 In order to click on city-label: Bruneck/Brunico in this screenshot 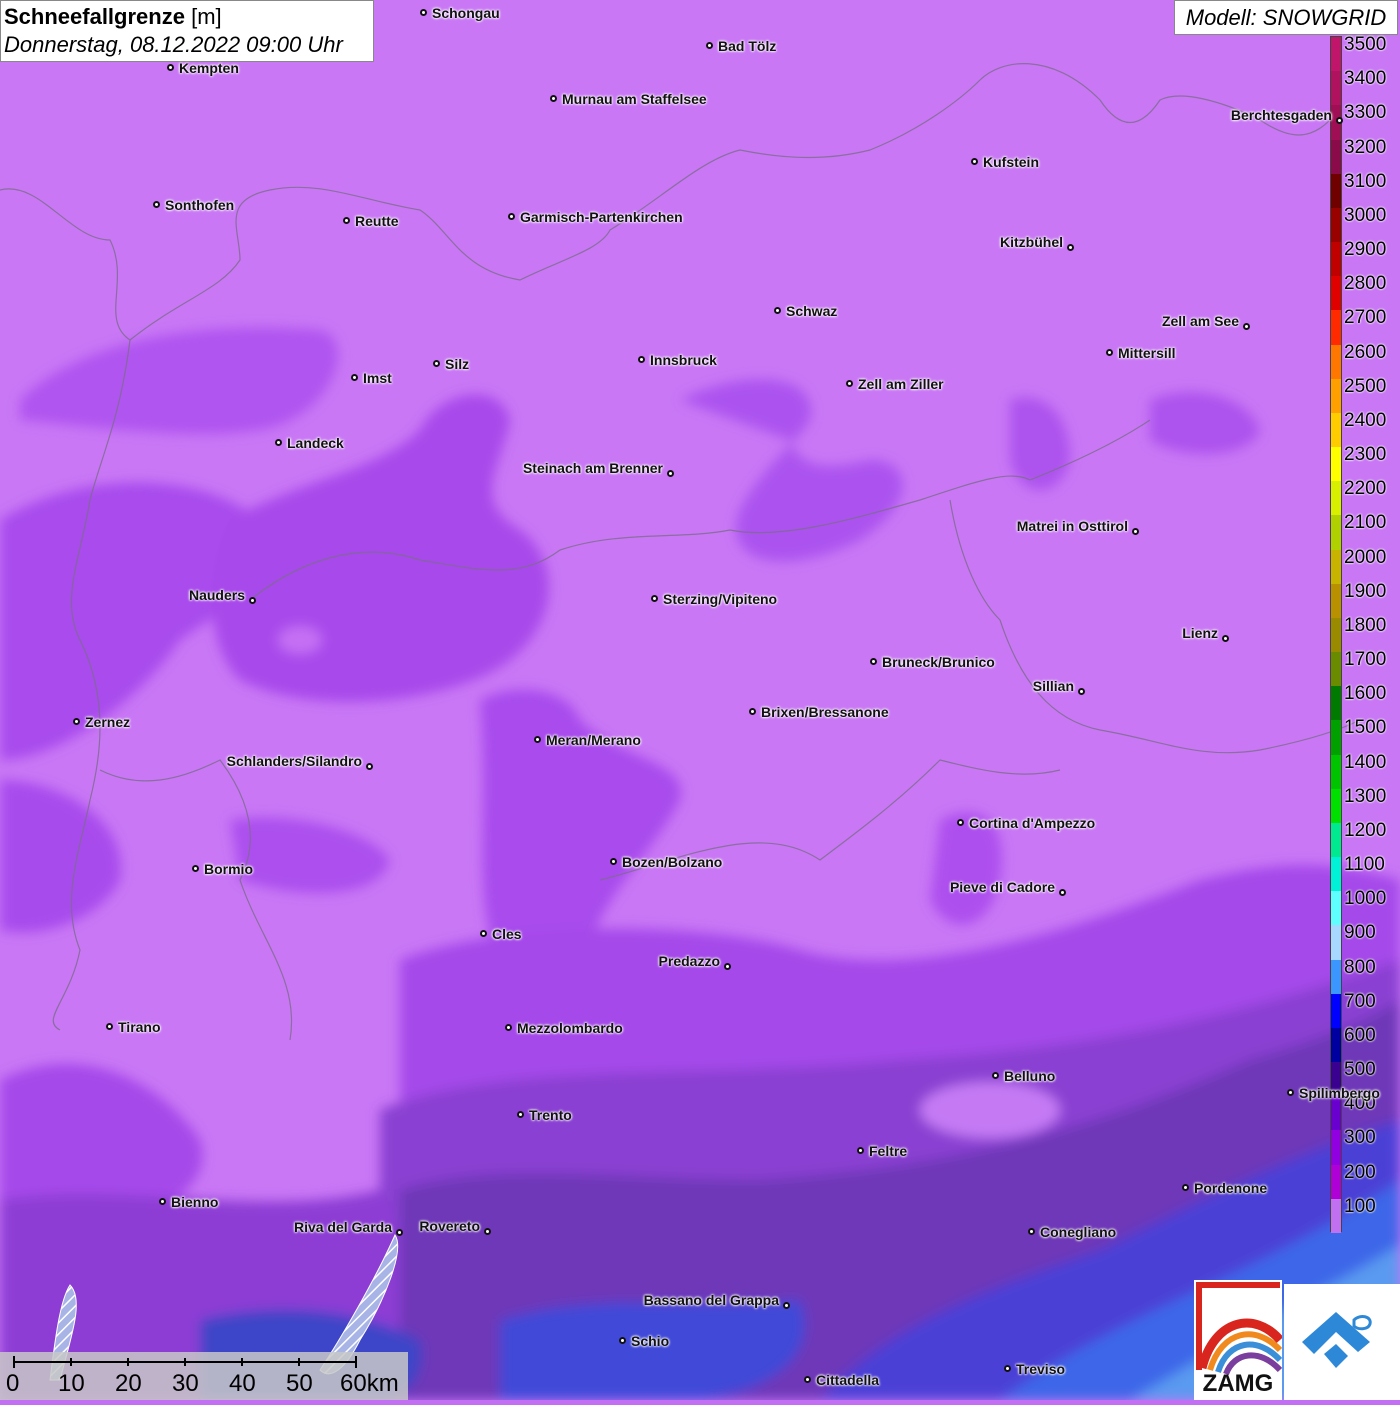, I will do `click(938, 662)`.